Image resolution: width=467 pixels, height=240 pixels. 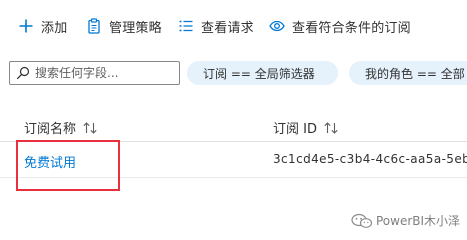 I want to click on highlight-annotation-box, so click(x=68, y=165).